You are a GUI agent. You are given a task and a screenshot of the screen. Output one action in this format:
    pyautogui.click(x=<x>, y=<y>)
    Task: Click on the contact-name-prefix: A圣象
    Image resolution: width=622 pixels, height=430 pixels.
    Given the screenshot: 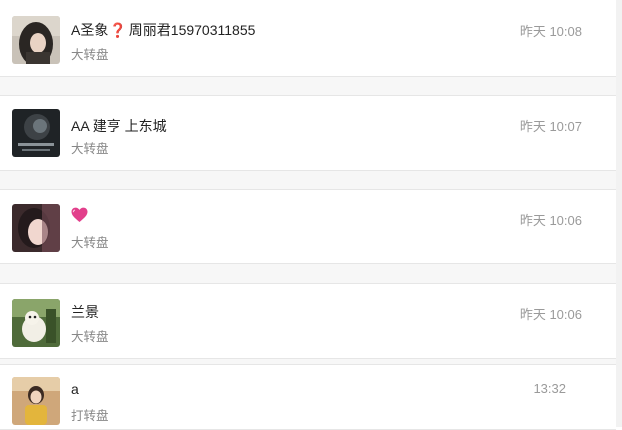 What is the action you would take?
    pyautogui.click(x=90, y=30)
    